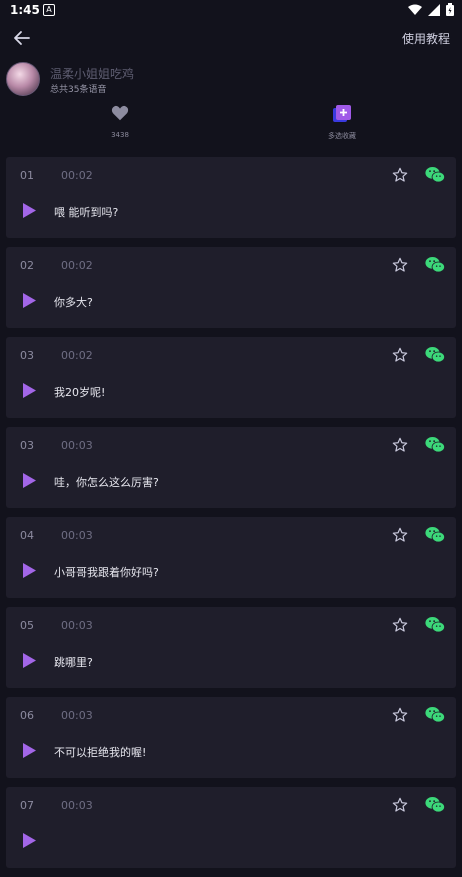 The image size is (462, 877). What do you see at coordinates (92, 74) in the screenshot?
I see `profile-name: 温柔小姐姐吃鸡` at bounding box center [92, 74].